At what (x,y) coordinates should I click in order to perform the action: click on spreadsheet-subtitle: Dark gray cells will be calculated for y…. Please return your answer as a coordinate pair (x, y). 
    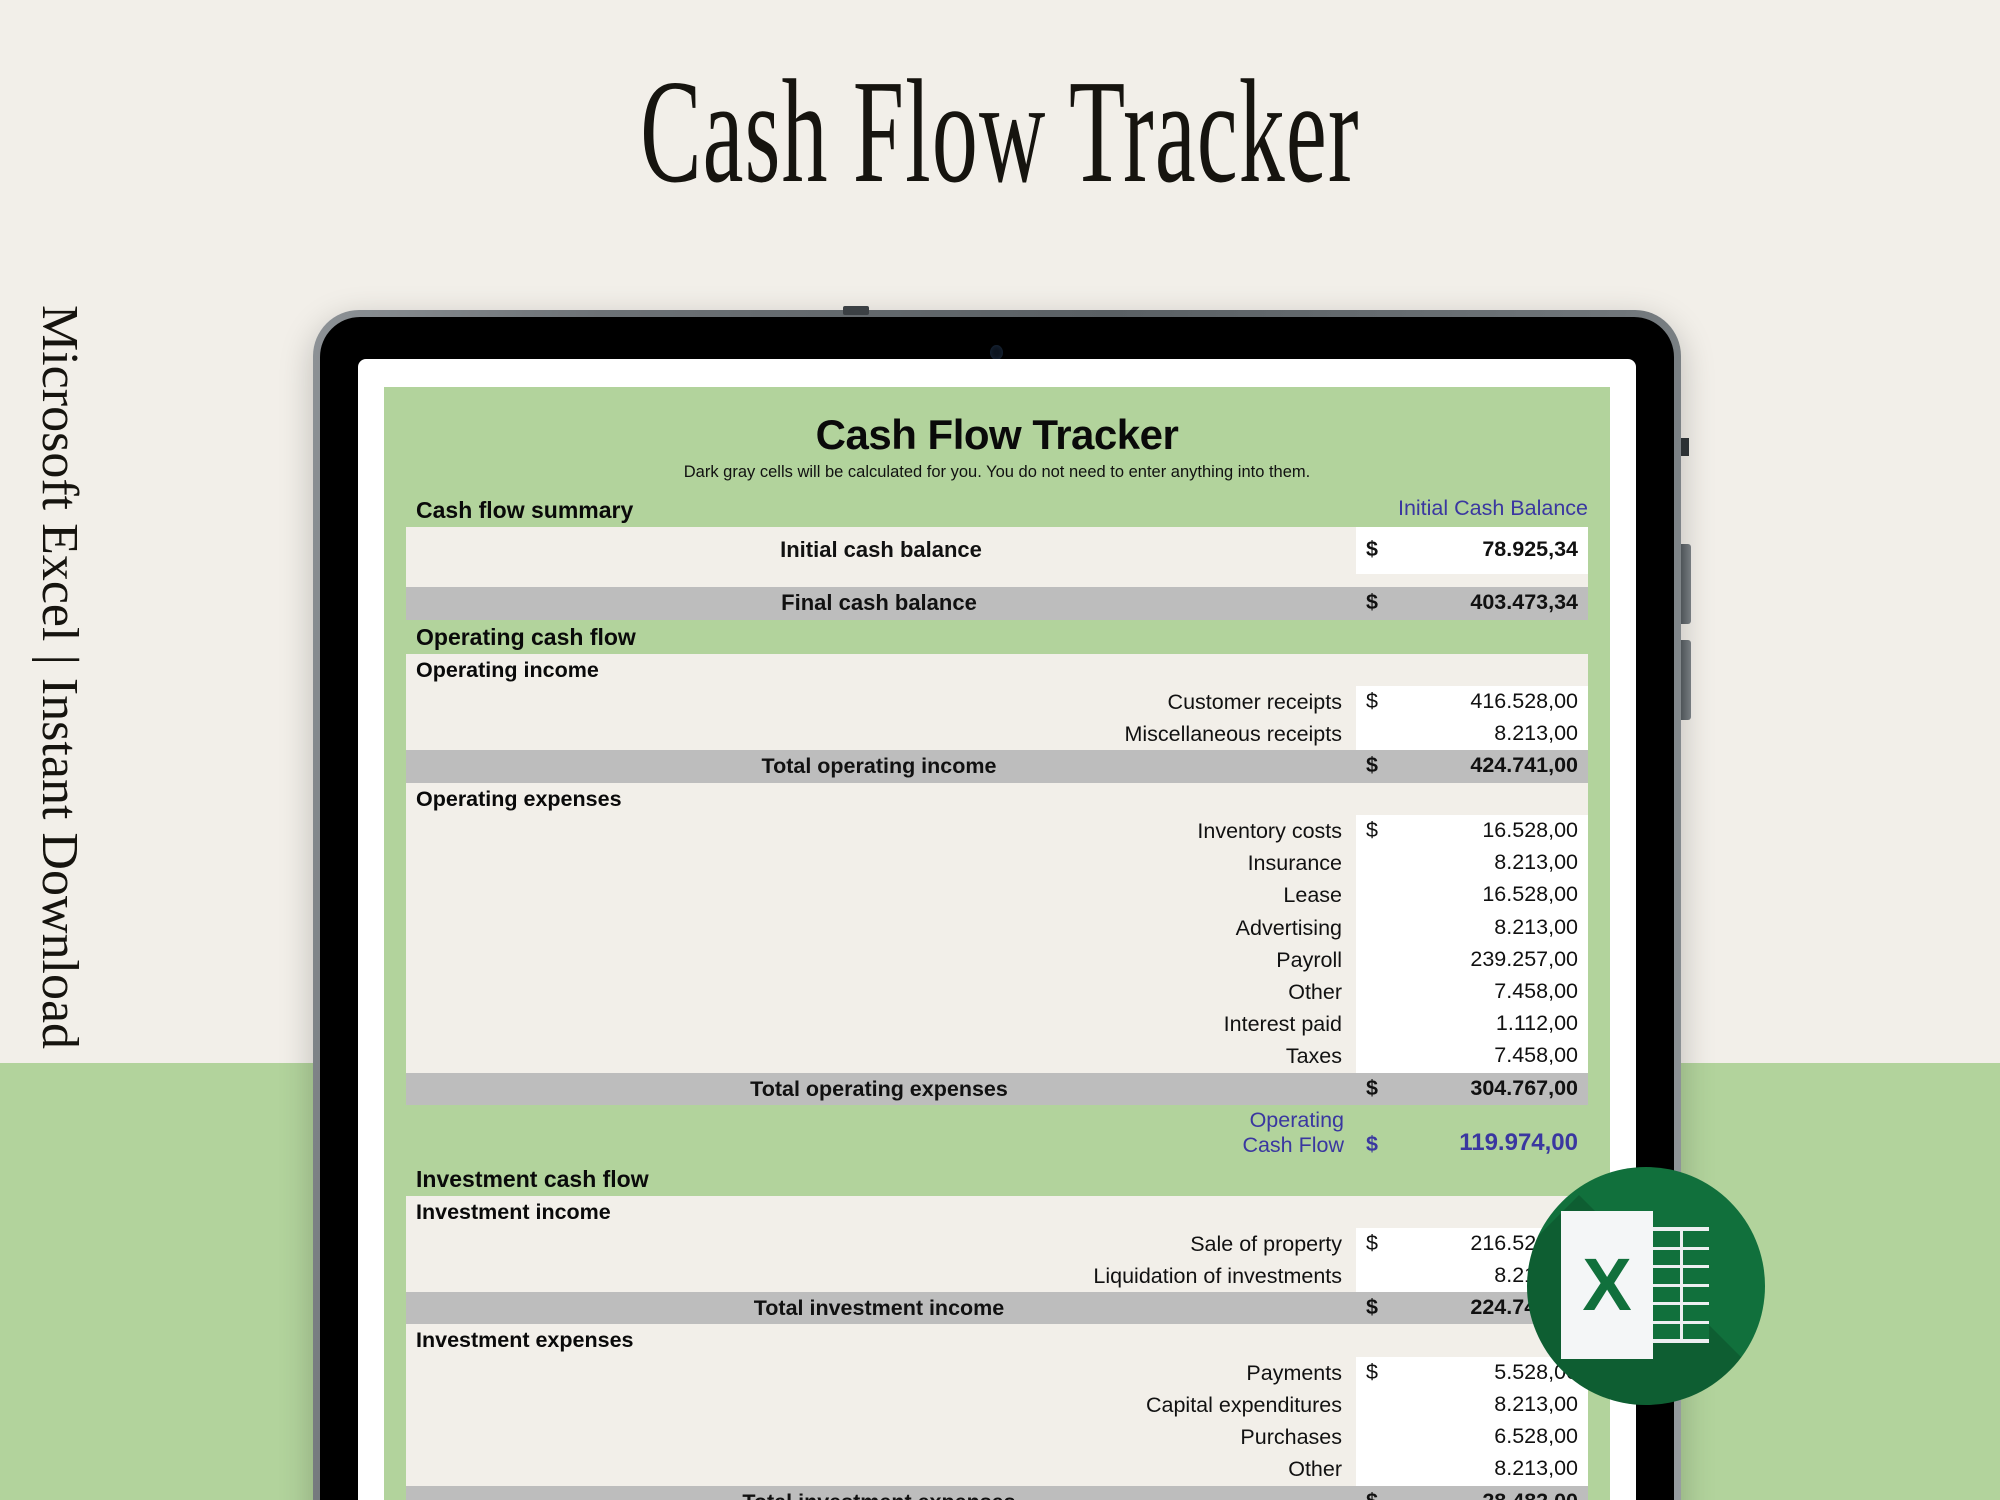
    Looking at the image, I should click on (997, 472).